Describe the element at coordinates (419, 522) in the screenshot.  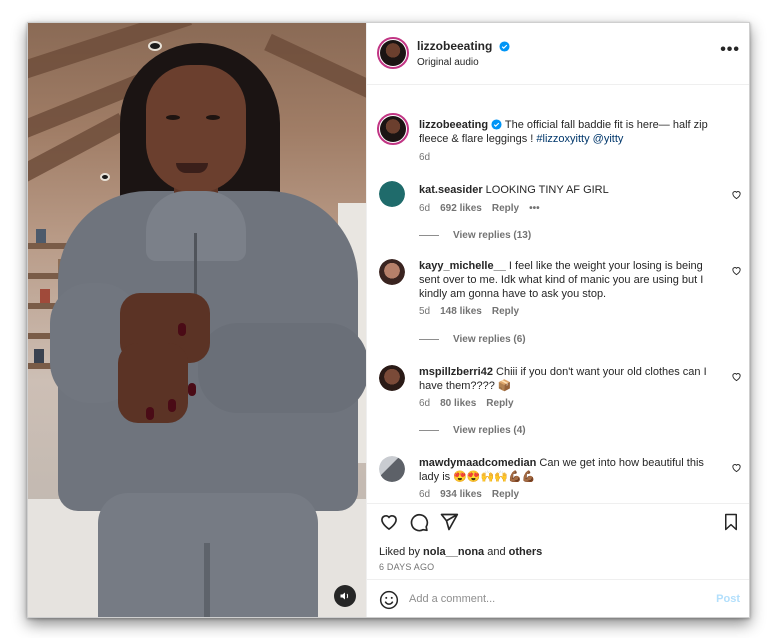
I see `comment-bubble-icon` at that location.